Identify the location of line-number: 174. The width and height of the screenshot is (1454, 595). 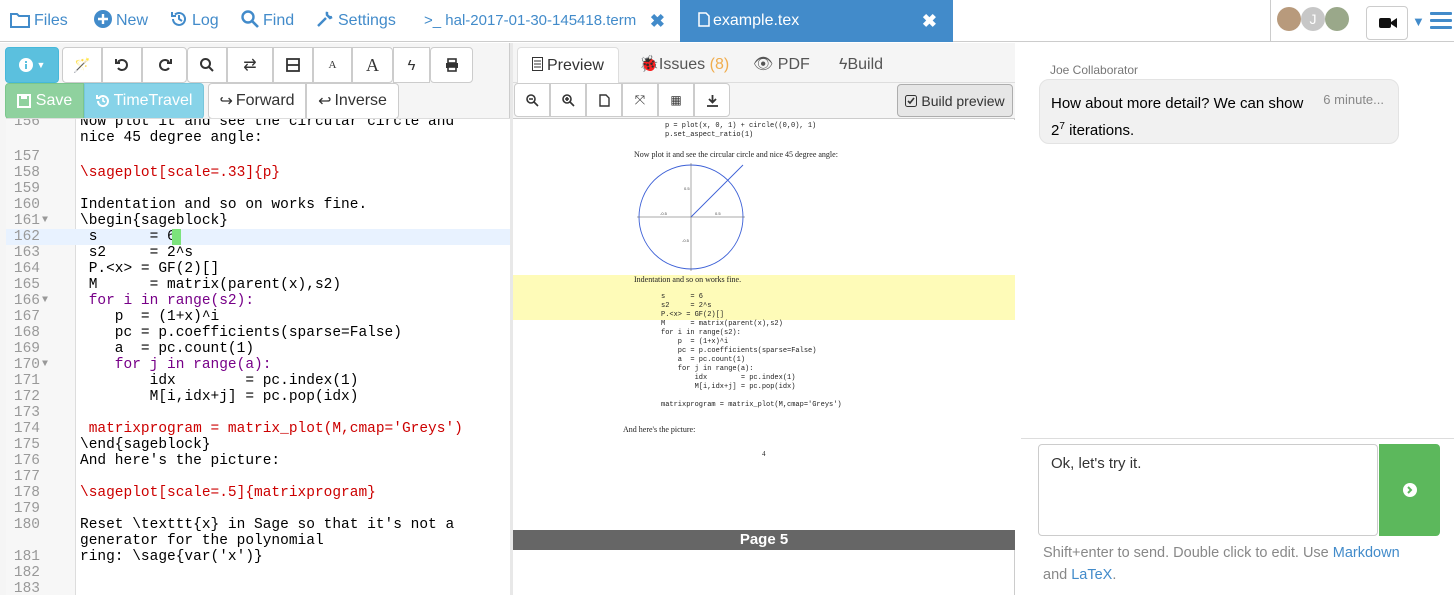
(26, 429).